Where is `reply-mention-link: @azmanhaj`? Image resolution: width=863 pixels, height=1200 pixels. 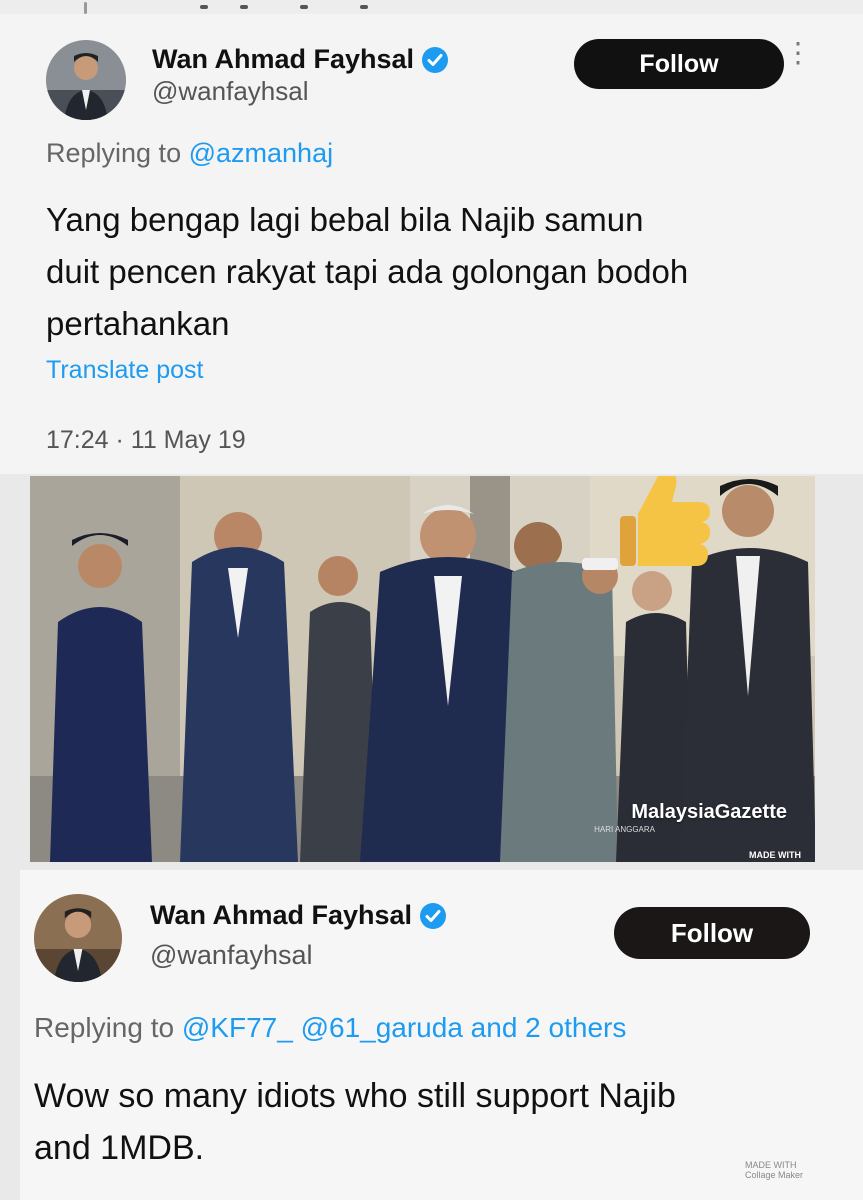
reply-mention-link: @azmanhaj is located at coordinates (261, 153).